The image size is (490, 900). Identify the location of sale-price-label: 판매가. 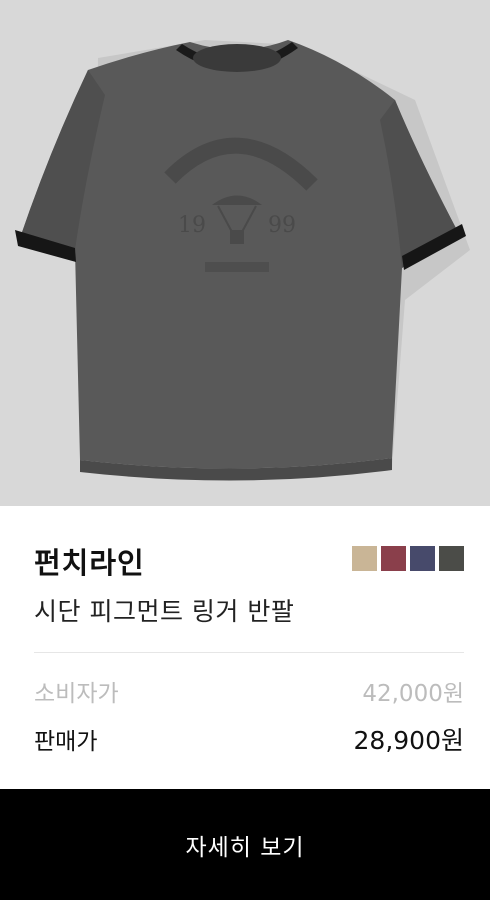
(66, 742).